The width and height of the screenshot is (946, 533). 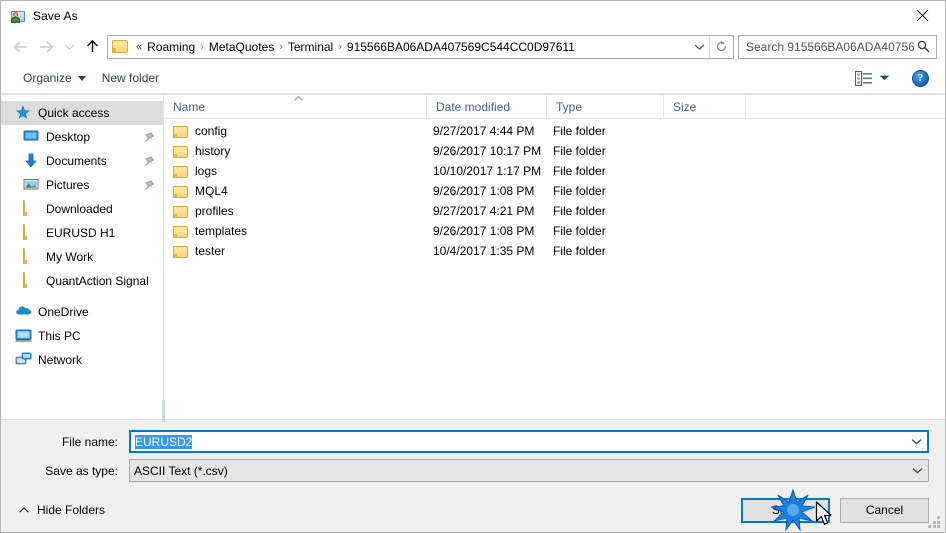 What do you see at coordinates (82, 113) in the screenshot?
I see `sidebar-item-quick-access: Quick access` at bounding box center [82, 113].